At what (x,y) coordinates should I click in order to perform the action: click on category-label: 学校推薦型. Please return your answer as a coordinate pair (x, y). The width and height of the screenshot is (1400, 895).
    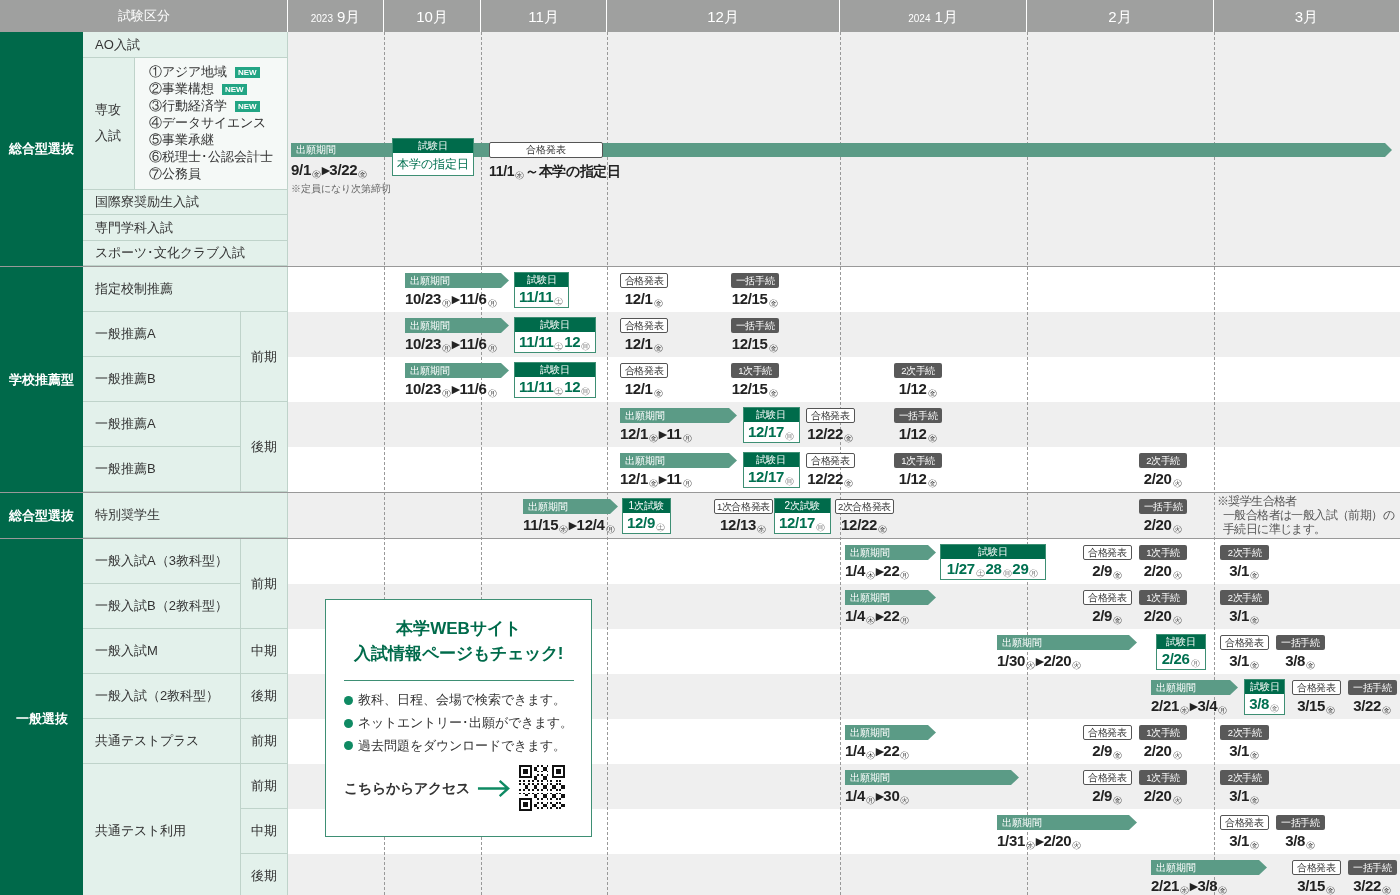
    Looking at the image, I should click on (41, 379).